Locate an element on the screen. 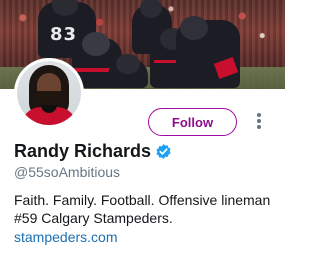  avatar is located at coordinates (49, 93).